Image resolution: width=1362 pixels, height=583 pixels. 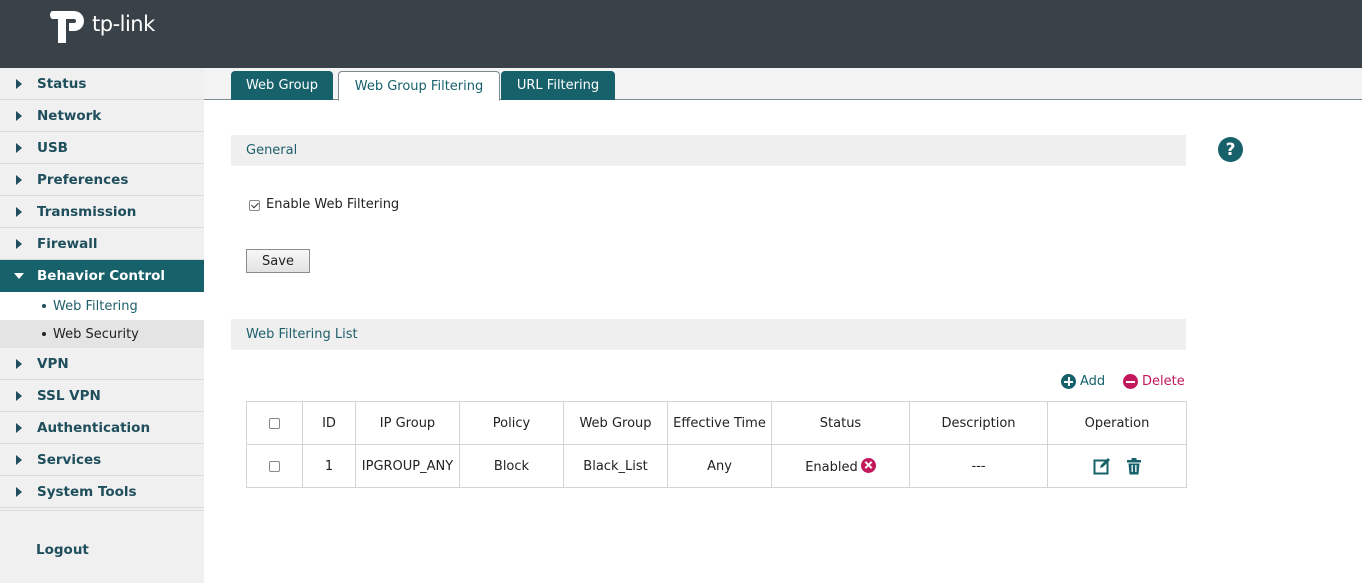 What do you see at coordinates (719, 423) in the screenshot?
I see `column-header: Effective Time` at bounding box center [719, 423].